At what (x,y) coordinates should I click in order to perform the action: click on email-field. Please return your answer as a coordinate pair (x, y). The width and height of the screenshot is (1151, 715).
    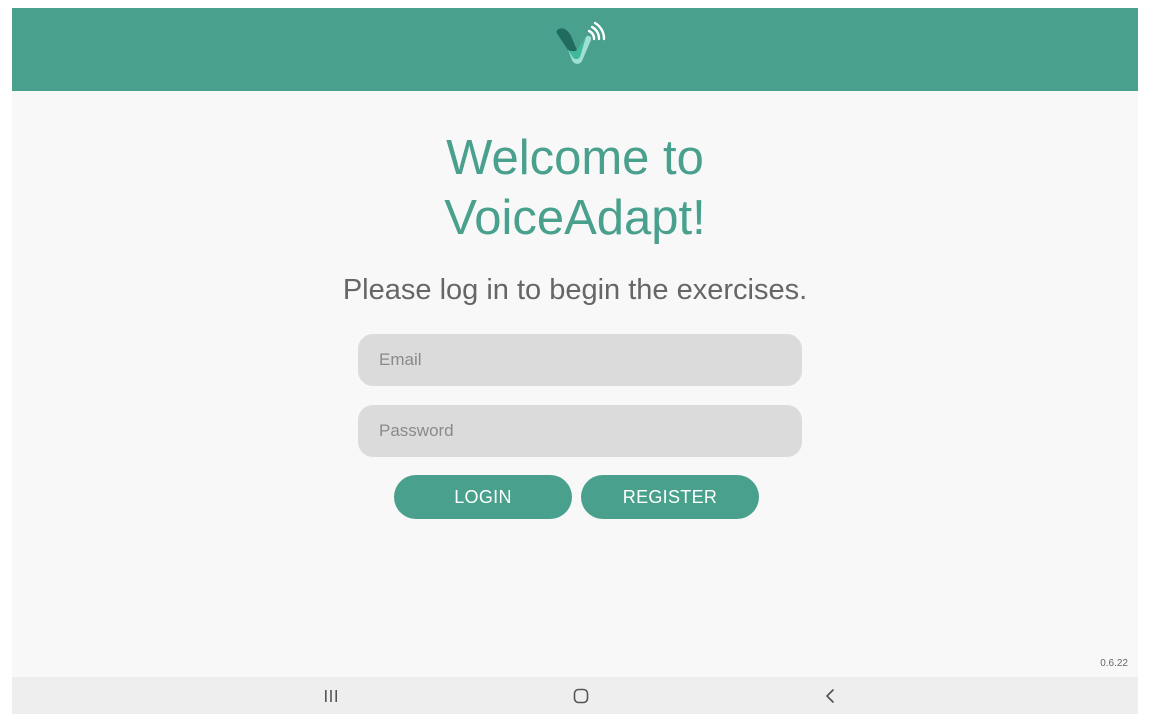
    Looking at the image, I should click on (580, 360).